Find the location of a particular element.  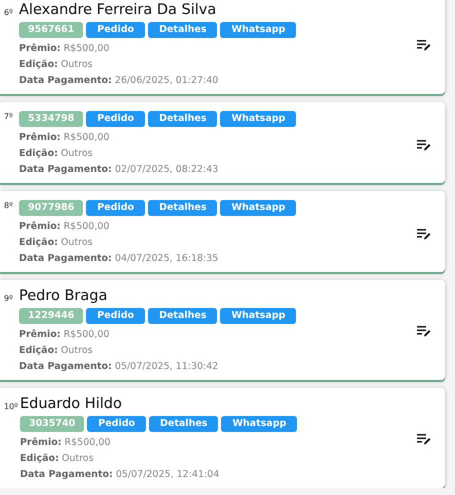

code-badge: 5334798 is located at coordinates (51, 119).